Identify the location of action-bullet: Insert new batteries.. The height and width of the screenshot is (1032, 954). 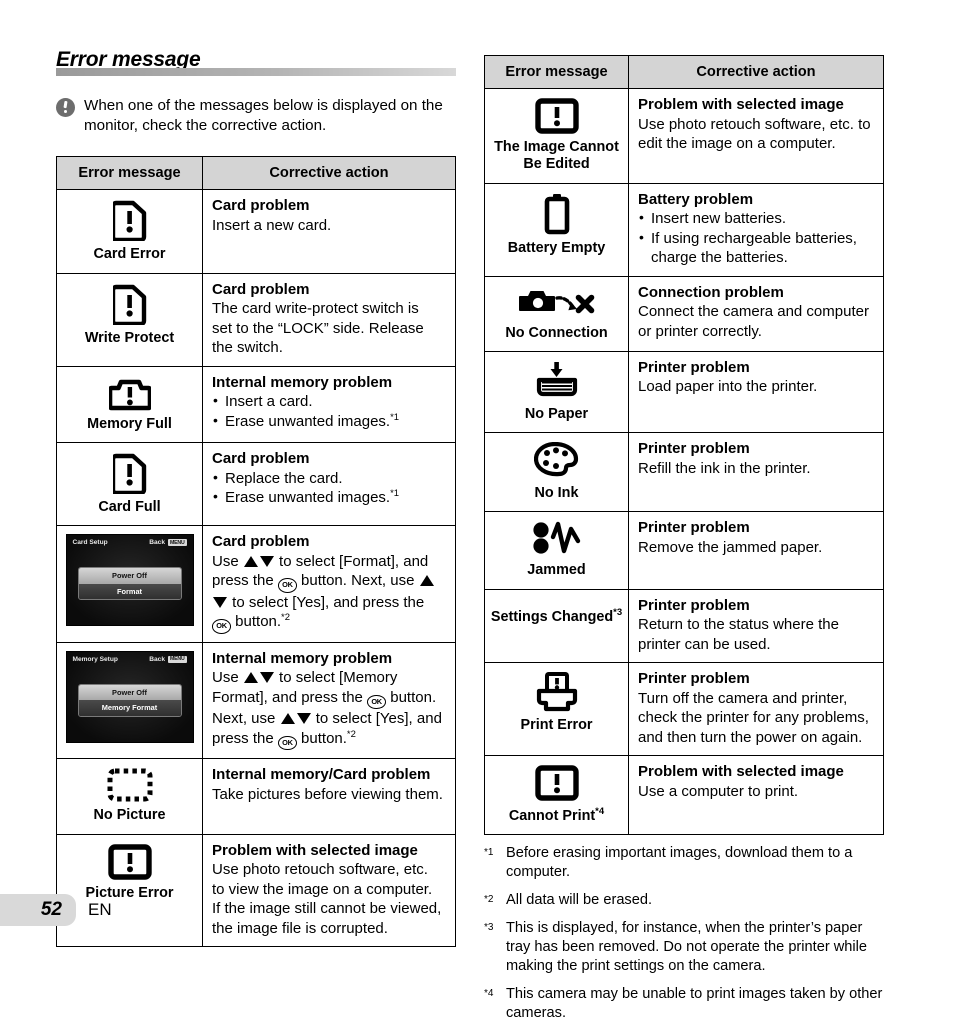
(756, 218).